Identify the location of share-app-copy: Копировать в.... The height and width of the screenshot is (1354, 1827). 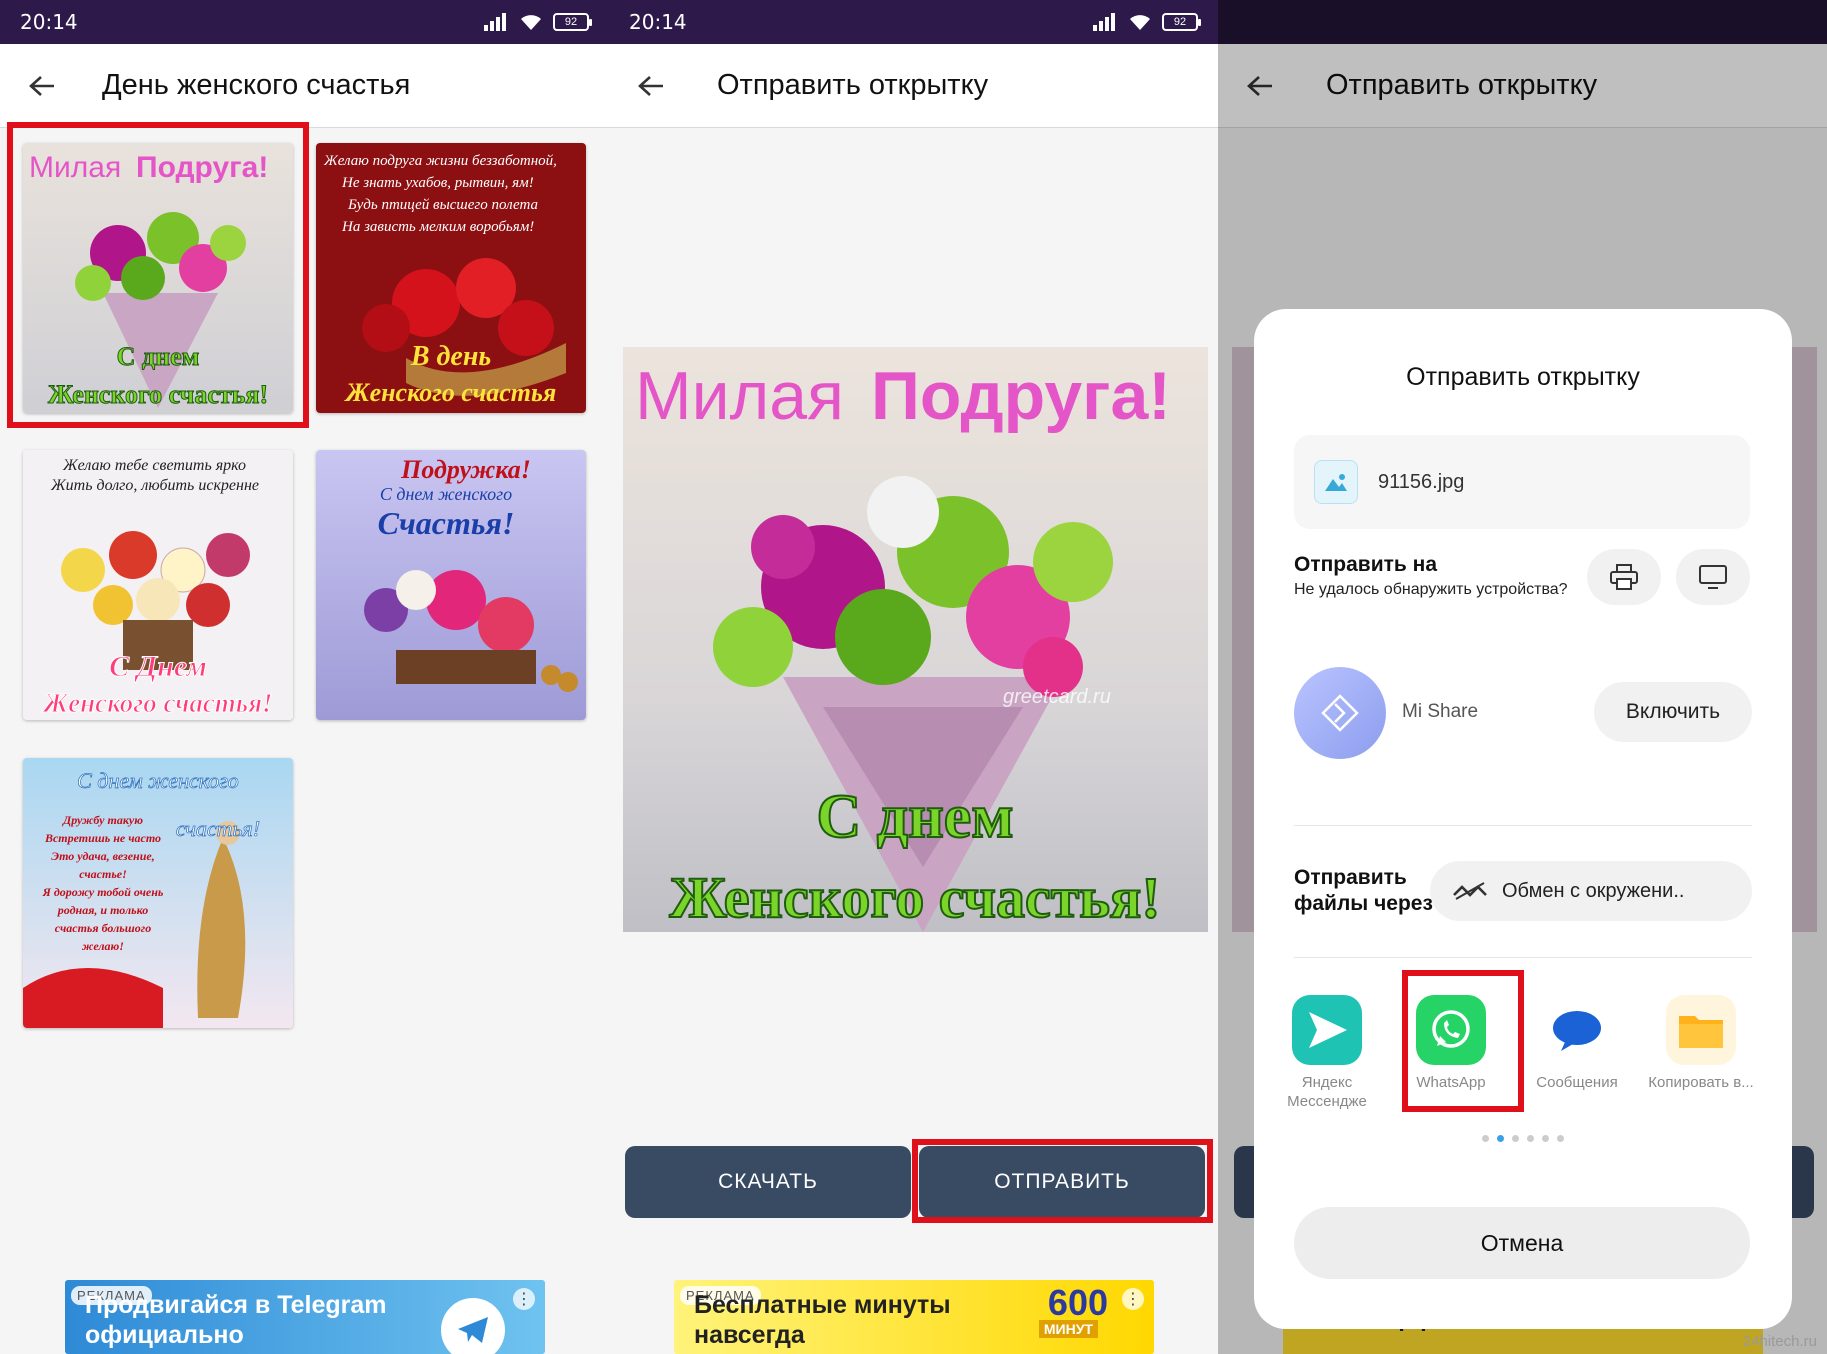
(1701, 1043).